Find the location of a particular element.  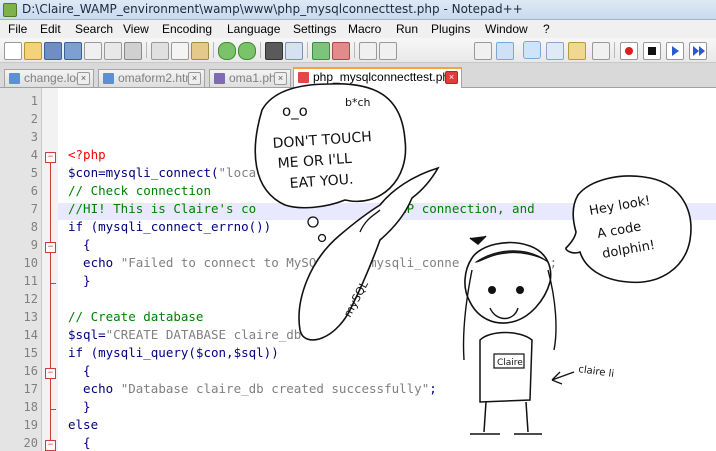

code-token: "CREATE DATABASE claire_db" is located at coordinates (207, 334).